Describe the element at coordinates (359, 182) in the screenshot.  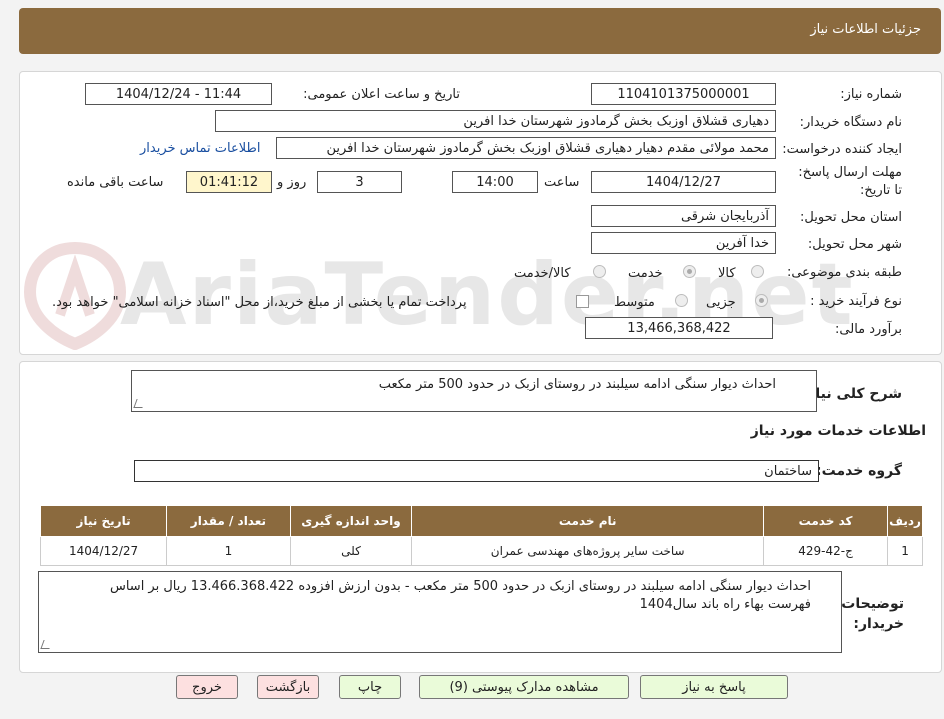
I see `days-remaining-field: 3` at that location.